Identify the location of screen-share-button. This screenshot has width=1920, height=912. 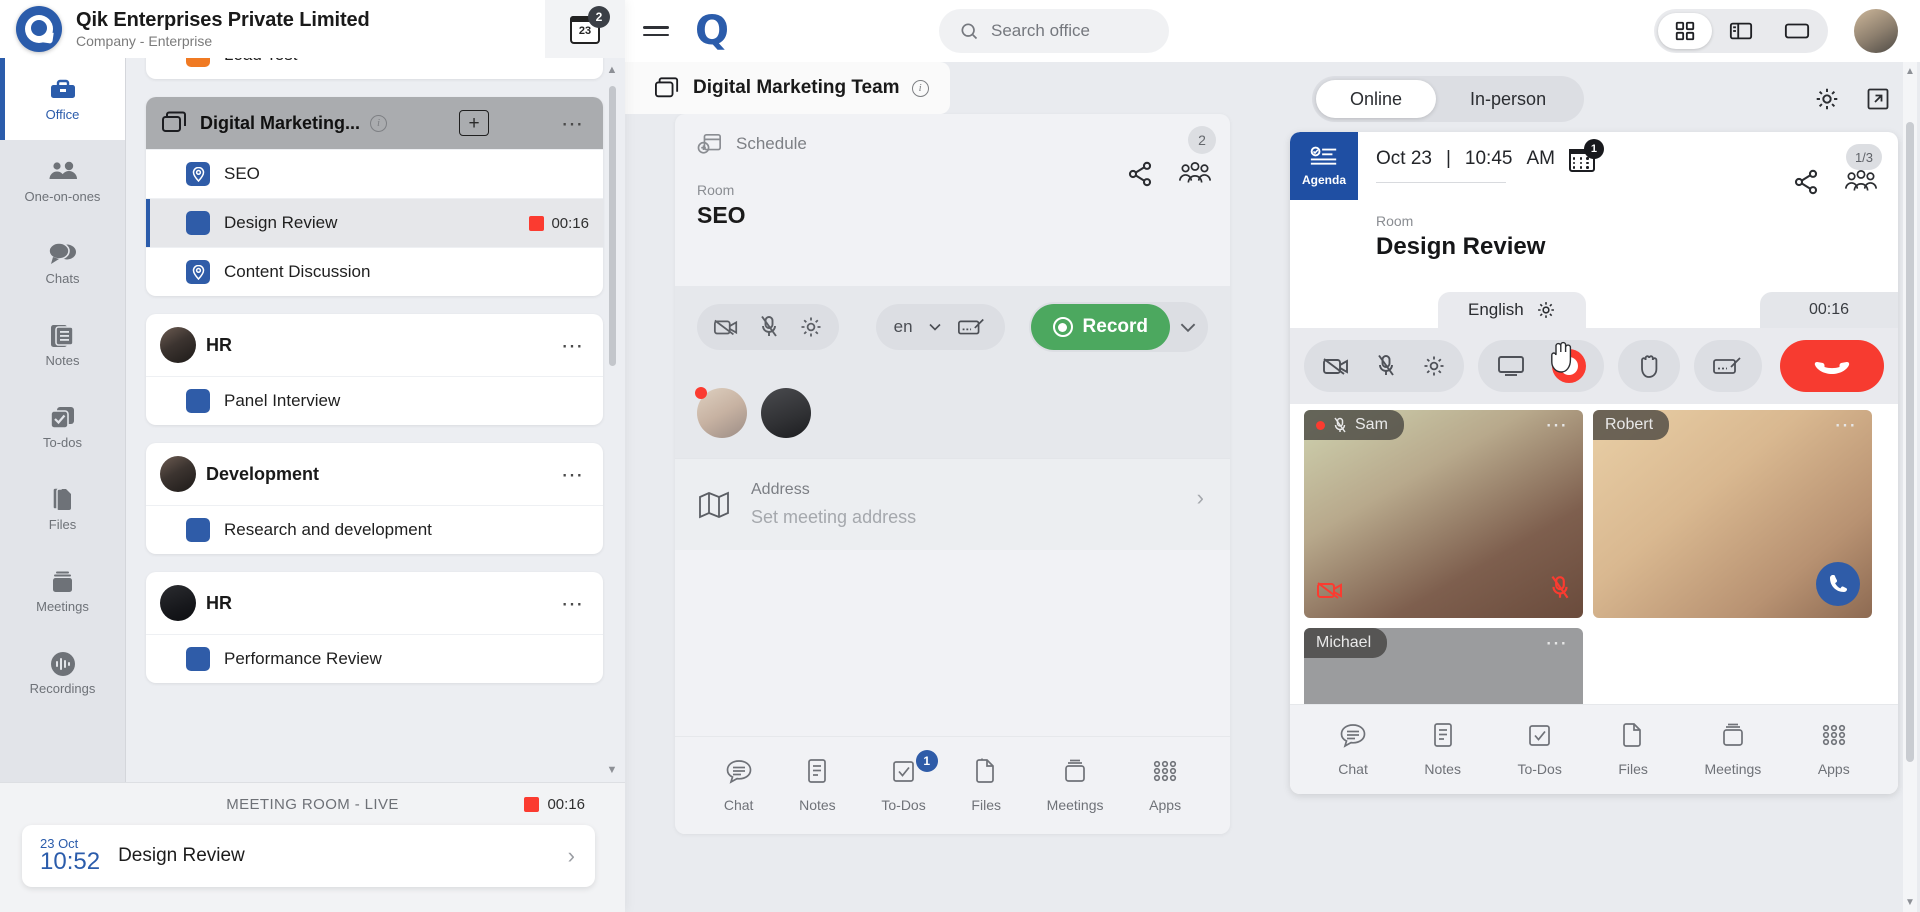
(1511, 366).